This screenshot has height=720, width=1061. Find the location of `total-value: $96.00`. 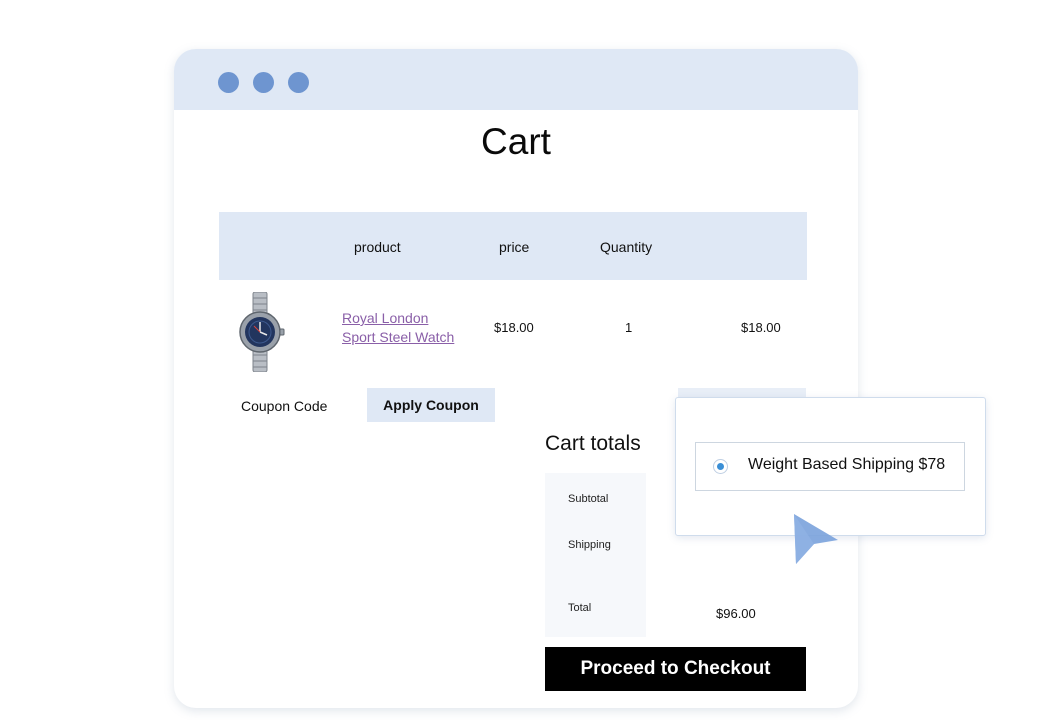

total-value: $96.00 is located at coordinates (736, 613).